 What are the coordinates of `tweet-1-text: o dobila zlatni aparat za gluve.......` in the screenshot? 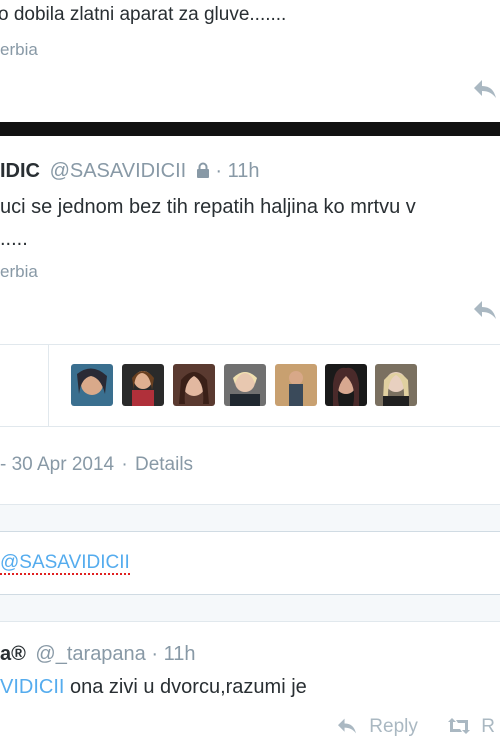 It's located at (143, 14).